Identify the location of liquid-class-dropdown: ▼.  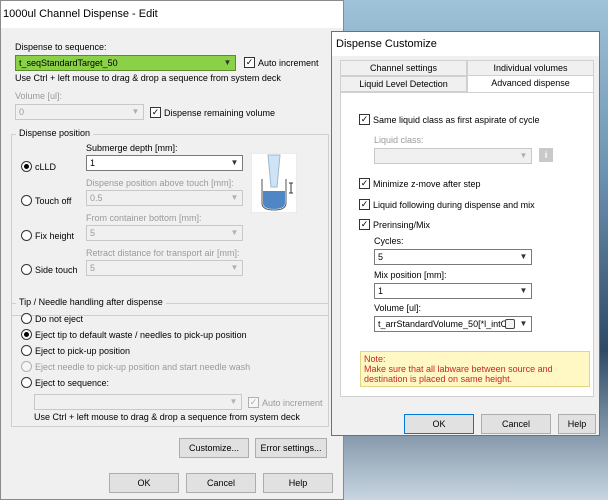
(453, 156).